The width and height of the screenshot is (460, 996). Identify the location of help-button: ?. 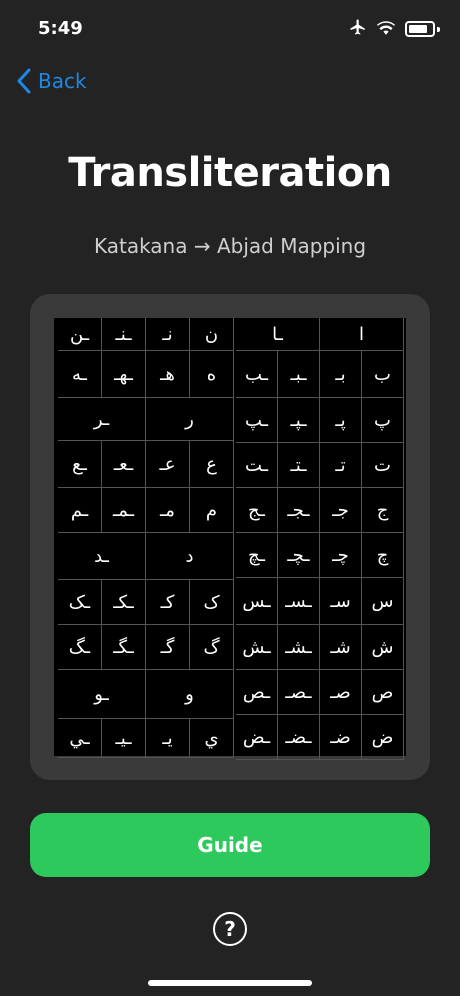
(230, 929).